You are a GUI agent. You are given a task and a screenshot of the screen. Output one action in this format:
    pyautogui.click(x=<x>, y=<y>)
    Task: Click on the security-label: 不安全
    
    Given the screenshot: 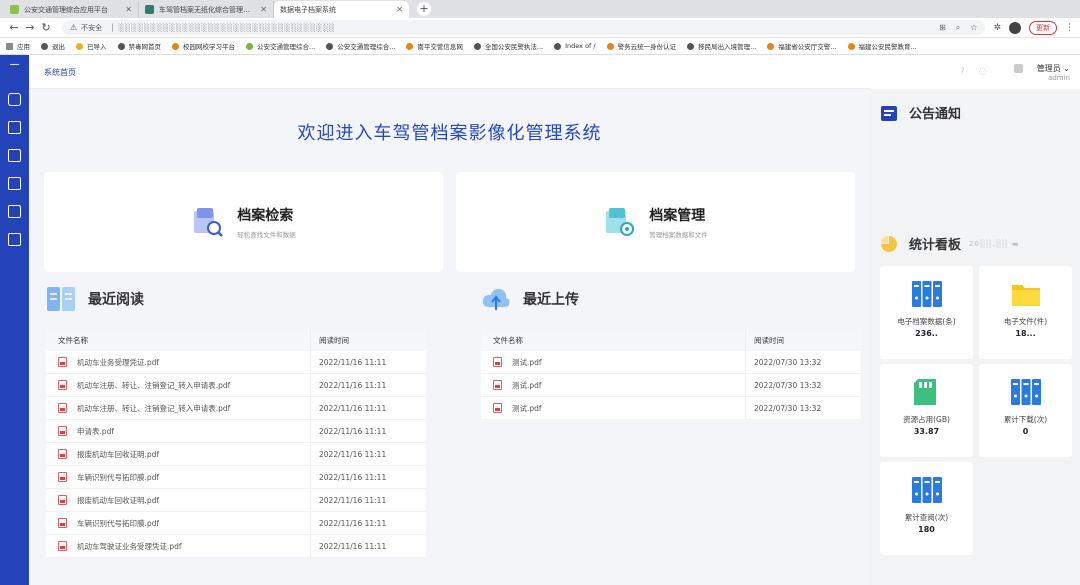 What is the action you would take?
    pyautogui.click(x=92, y=27)
    